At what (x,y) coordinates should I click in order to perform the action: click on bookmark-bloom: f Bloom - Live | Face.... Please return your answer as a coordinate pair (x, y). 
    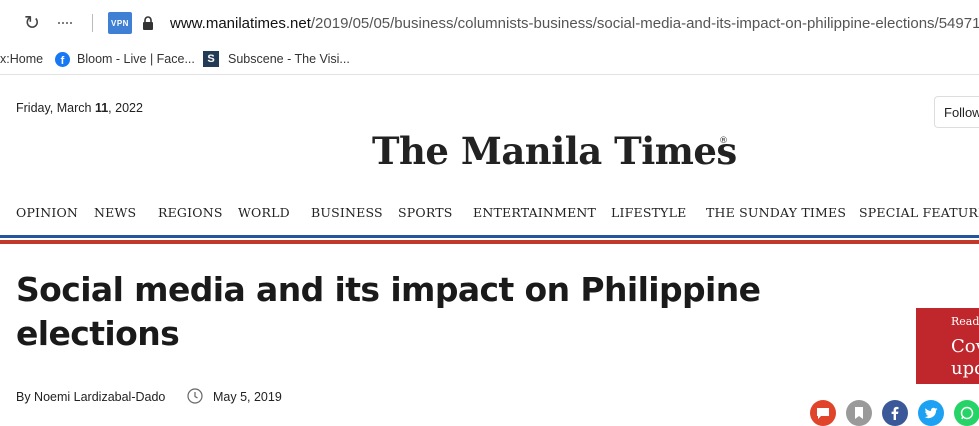
    Looking at the image, I should click on (125, 59).